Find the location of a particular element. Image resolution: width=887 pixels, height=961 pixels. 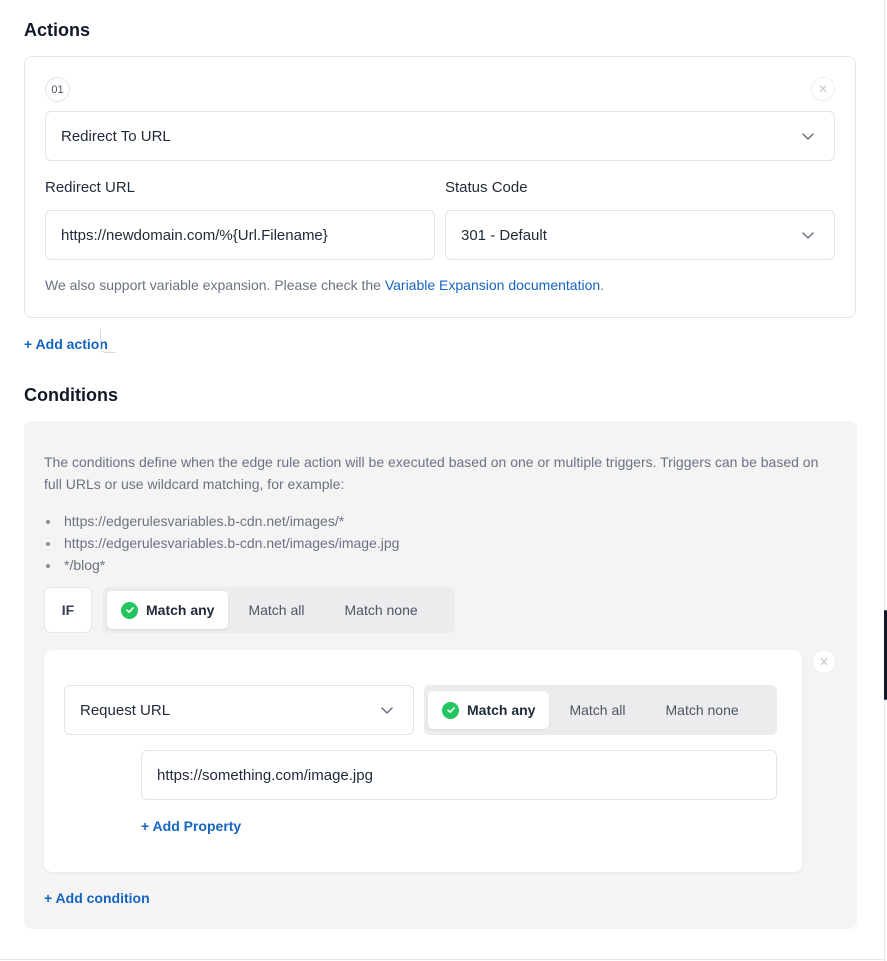

remove-condition-button: ✕ is located at coordinates (824, 662).